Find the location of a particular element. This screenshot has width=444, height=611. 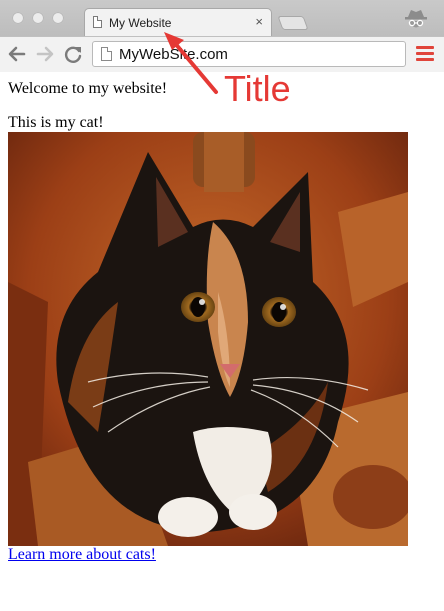

maximize-window-button is located at coordinates (58, 18).